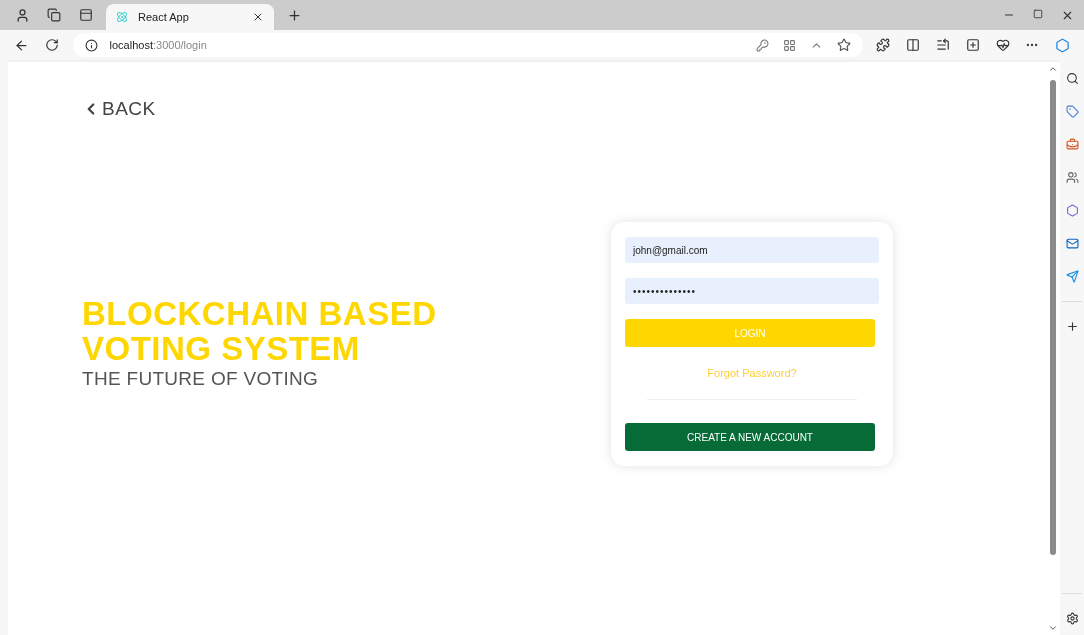  What do you see at coordinates (467, 45) in the screenshot?
I see `address-bar: localhost:3000/login` at bounding box center [467, 45].